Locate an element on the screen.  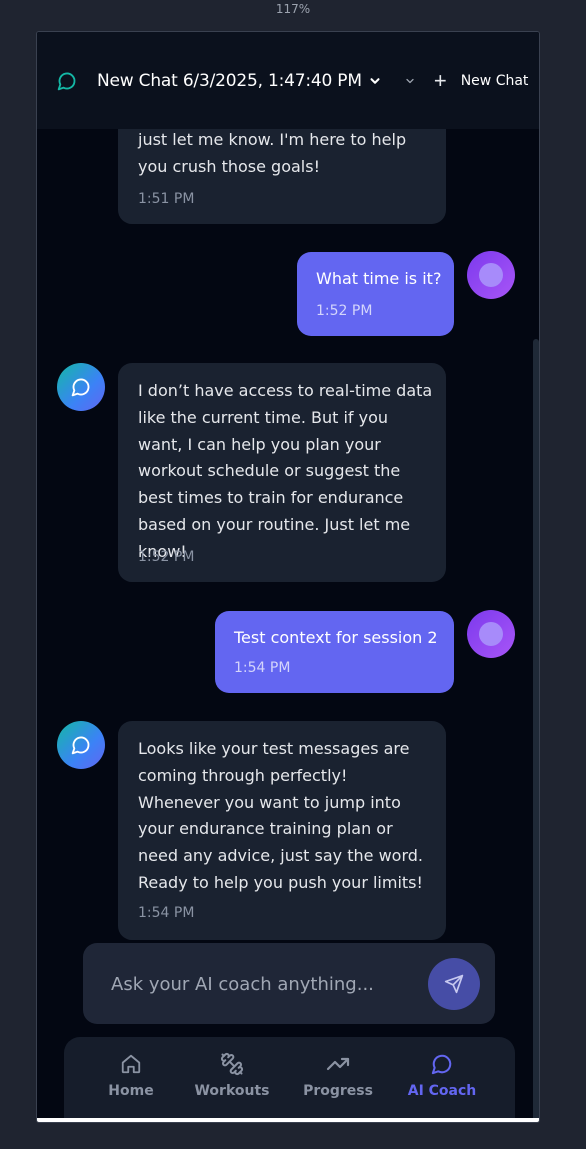
session-dropdown-chevron-icon is located at coordinates (410, 81).